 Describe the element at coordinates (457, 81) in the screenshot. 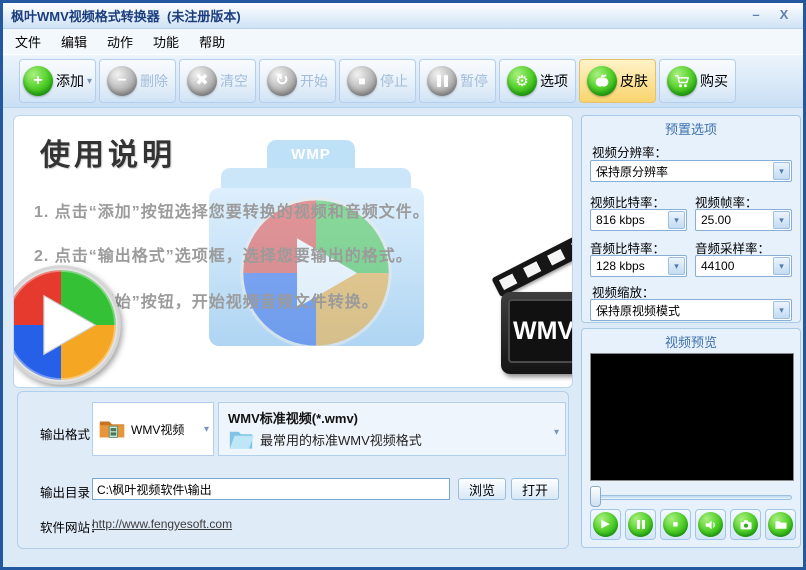

I see `pause-button: 暂停` at that location.